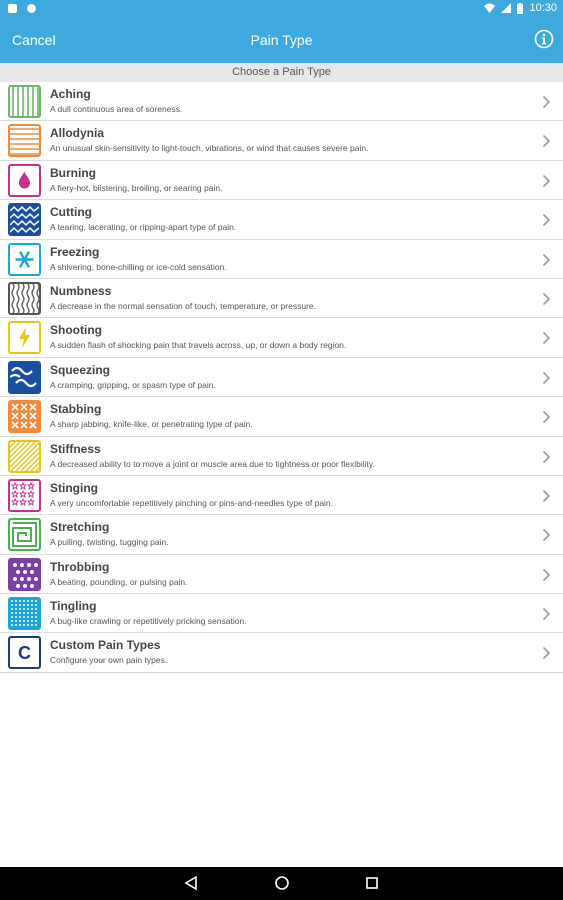  What do you see at coordinates (543, 8) in the screenshot?
I see `status-time: 10:30` at bounding box center [543, 8].